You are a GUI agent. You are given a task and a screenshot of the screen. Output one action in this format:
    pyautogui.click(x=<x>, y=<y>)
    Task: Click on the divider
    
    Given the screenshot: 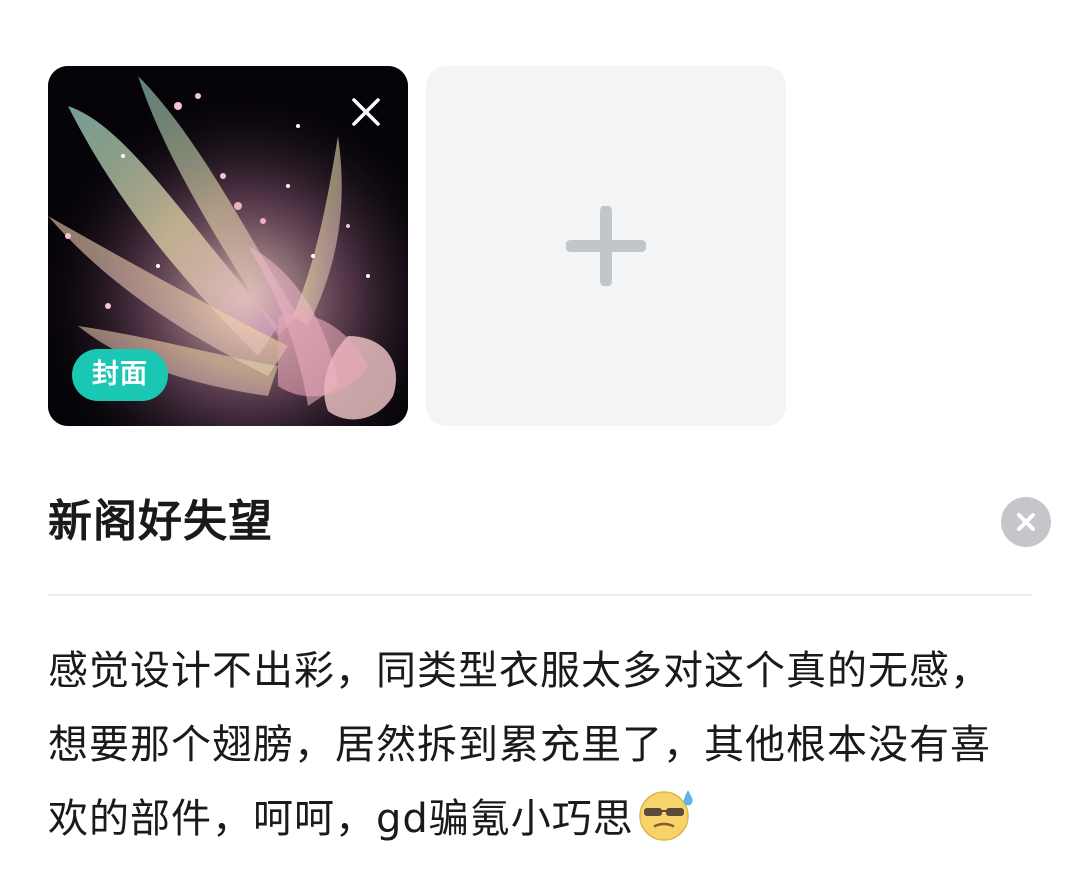 What is the action you would take?
    pyautogui.click(x=540, y=595)
    